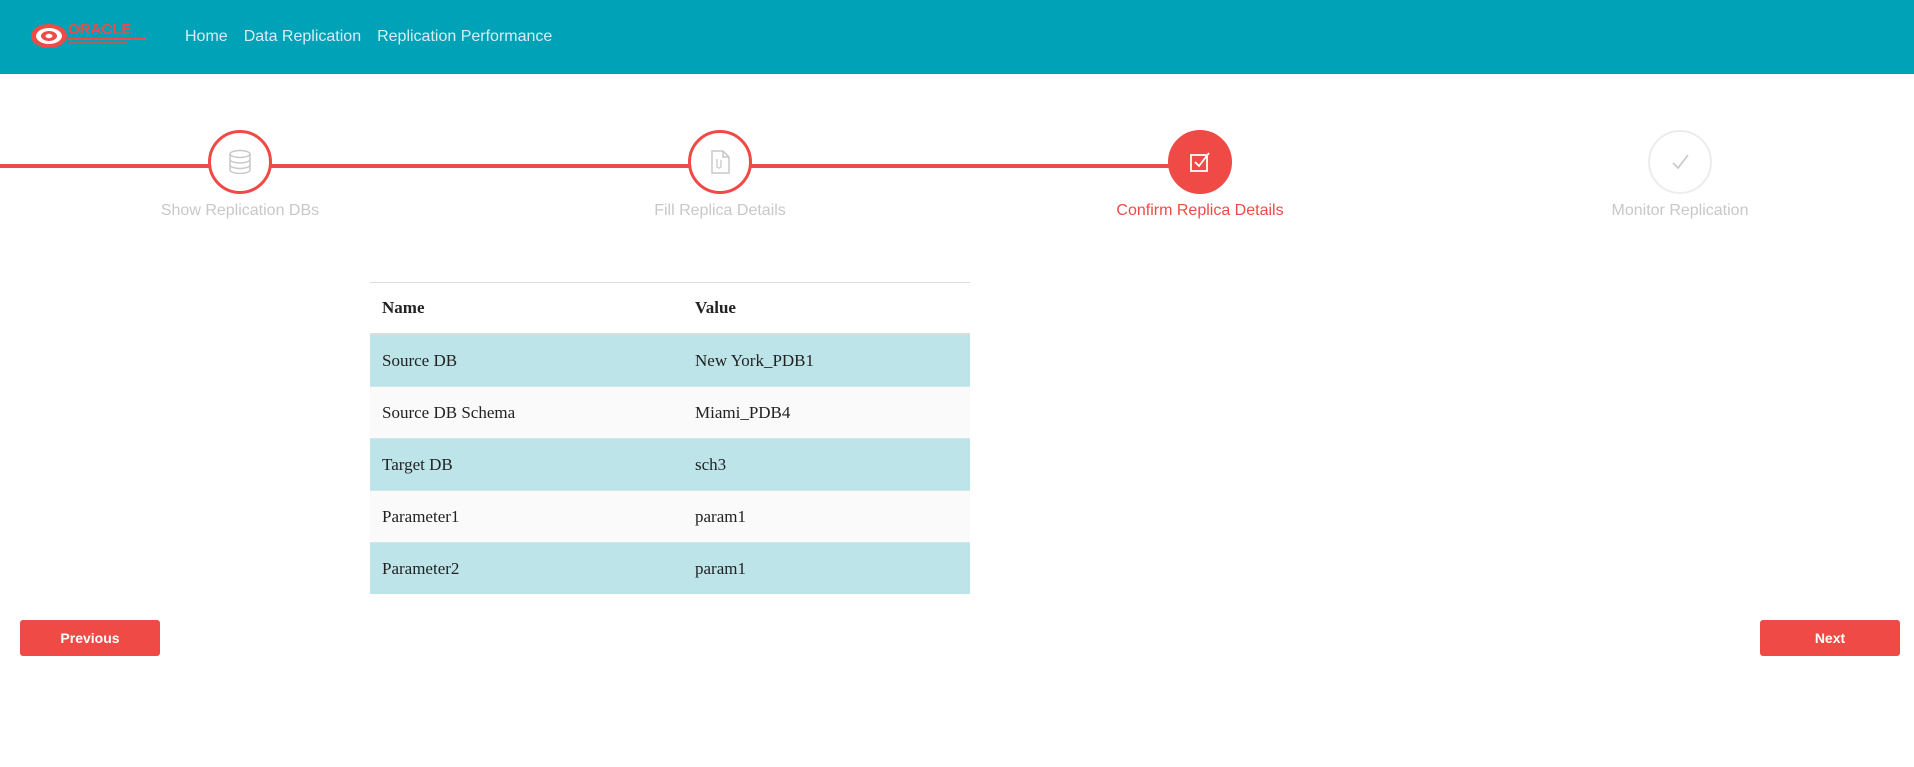  I want to click on svg-text: ORACLE, so click(99, 29).